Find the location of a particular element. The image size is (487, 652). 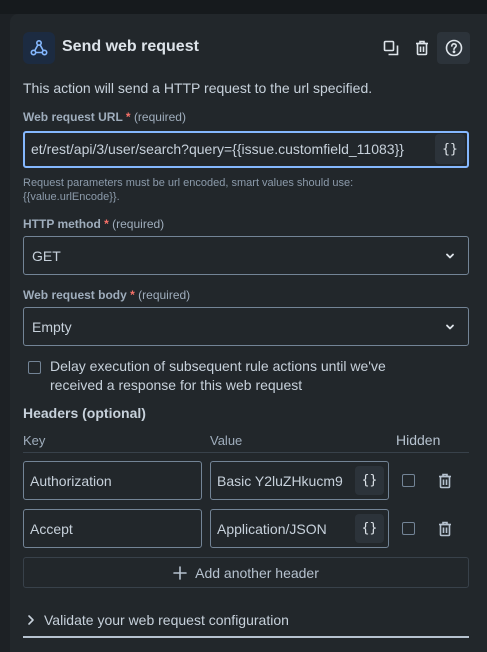

header-key-value: Authorization is located at coordinates (71, 481).